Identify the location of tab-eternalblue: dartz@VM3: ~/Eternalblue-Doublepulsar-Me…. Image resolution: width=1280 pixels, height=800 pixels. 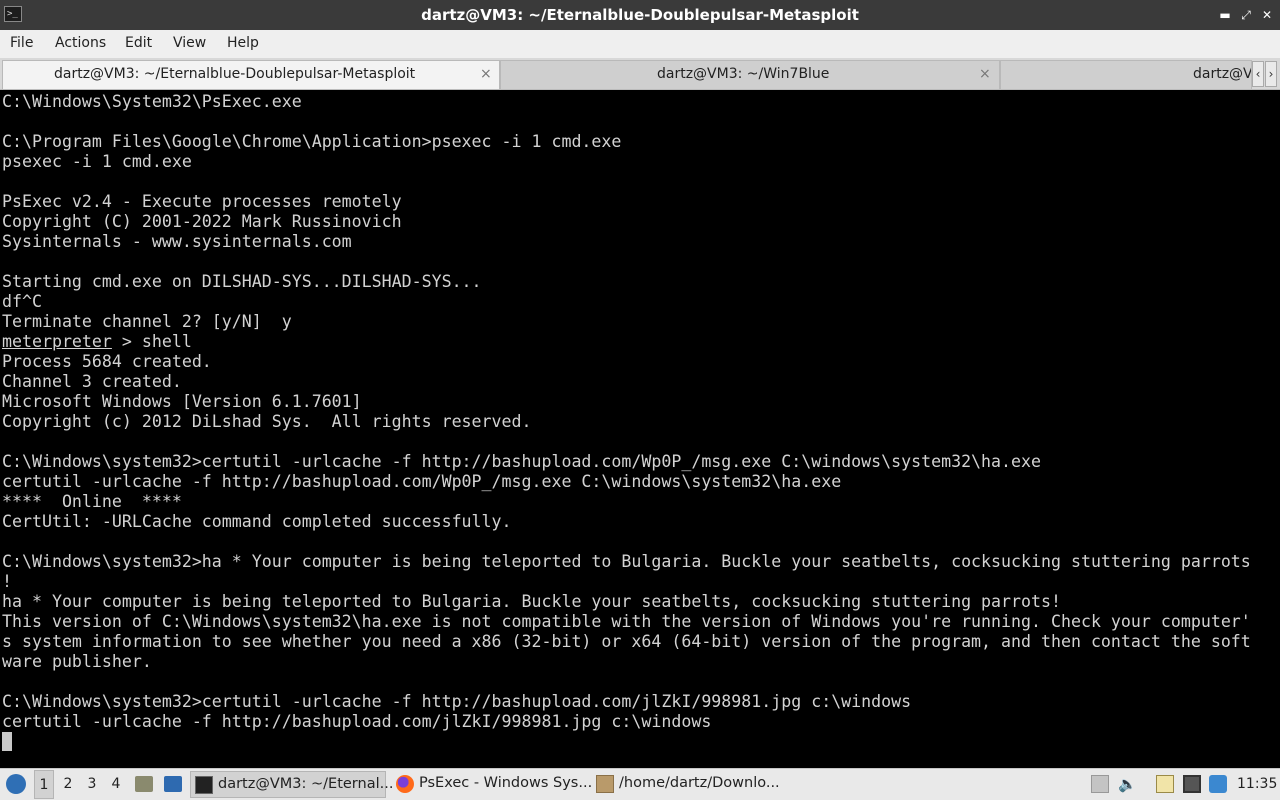
(251, 74).